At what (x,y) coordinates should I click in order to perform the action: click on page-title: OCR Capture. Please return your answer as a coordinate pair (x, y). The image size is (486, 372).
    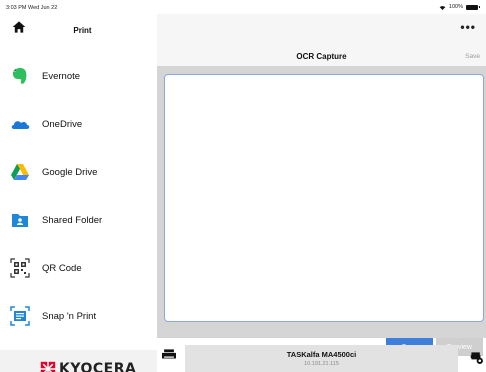
    Looking at the image, I should click on (321, 56).